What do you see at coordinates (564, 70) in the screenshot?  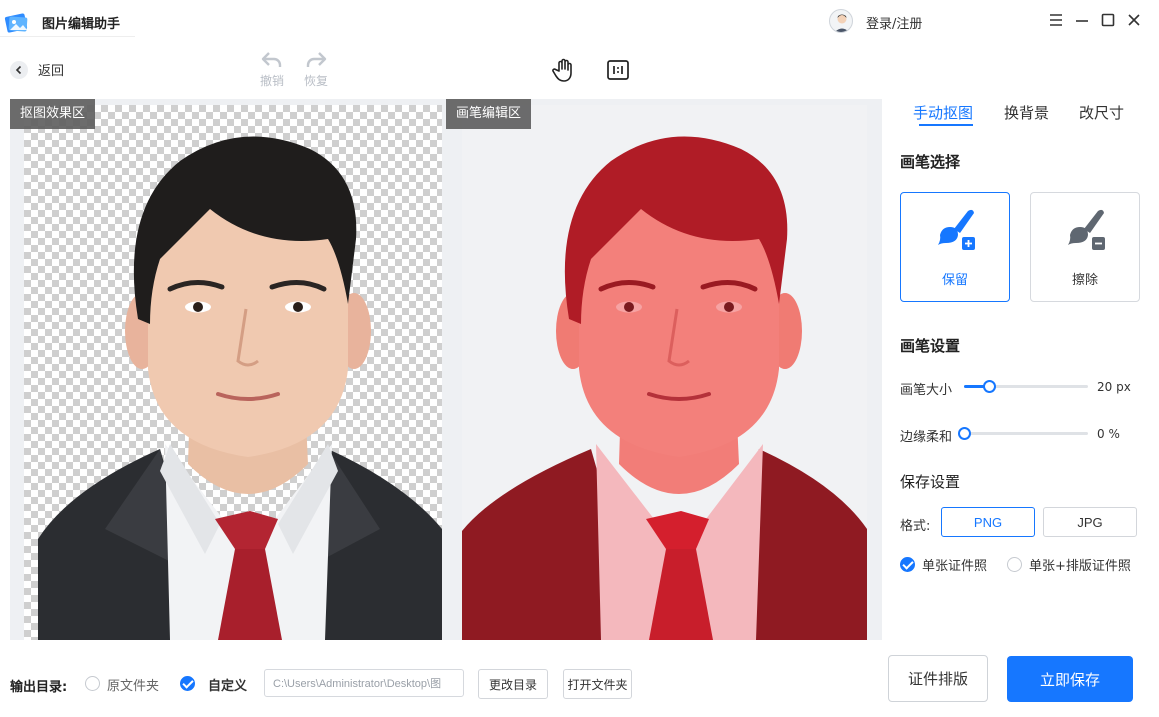 I see `hand-icon` at bounding box center [564, 70].